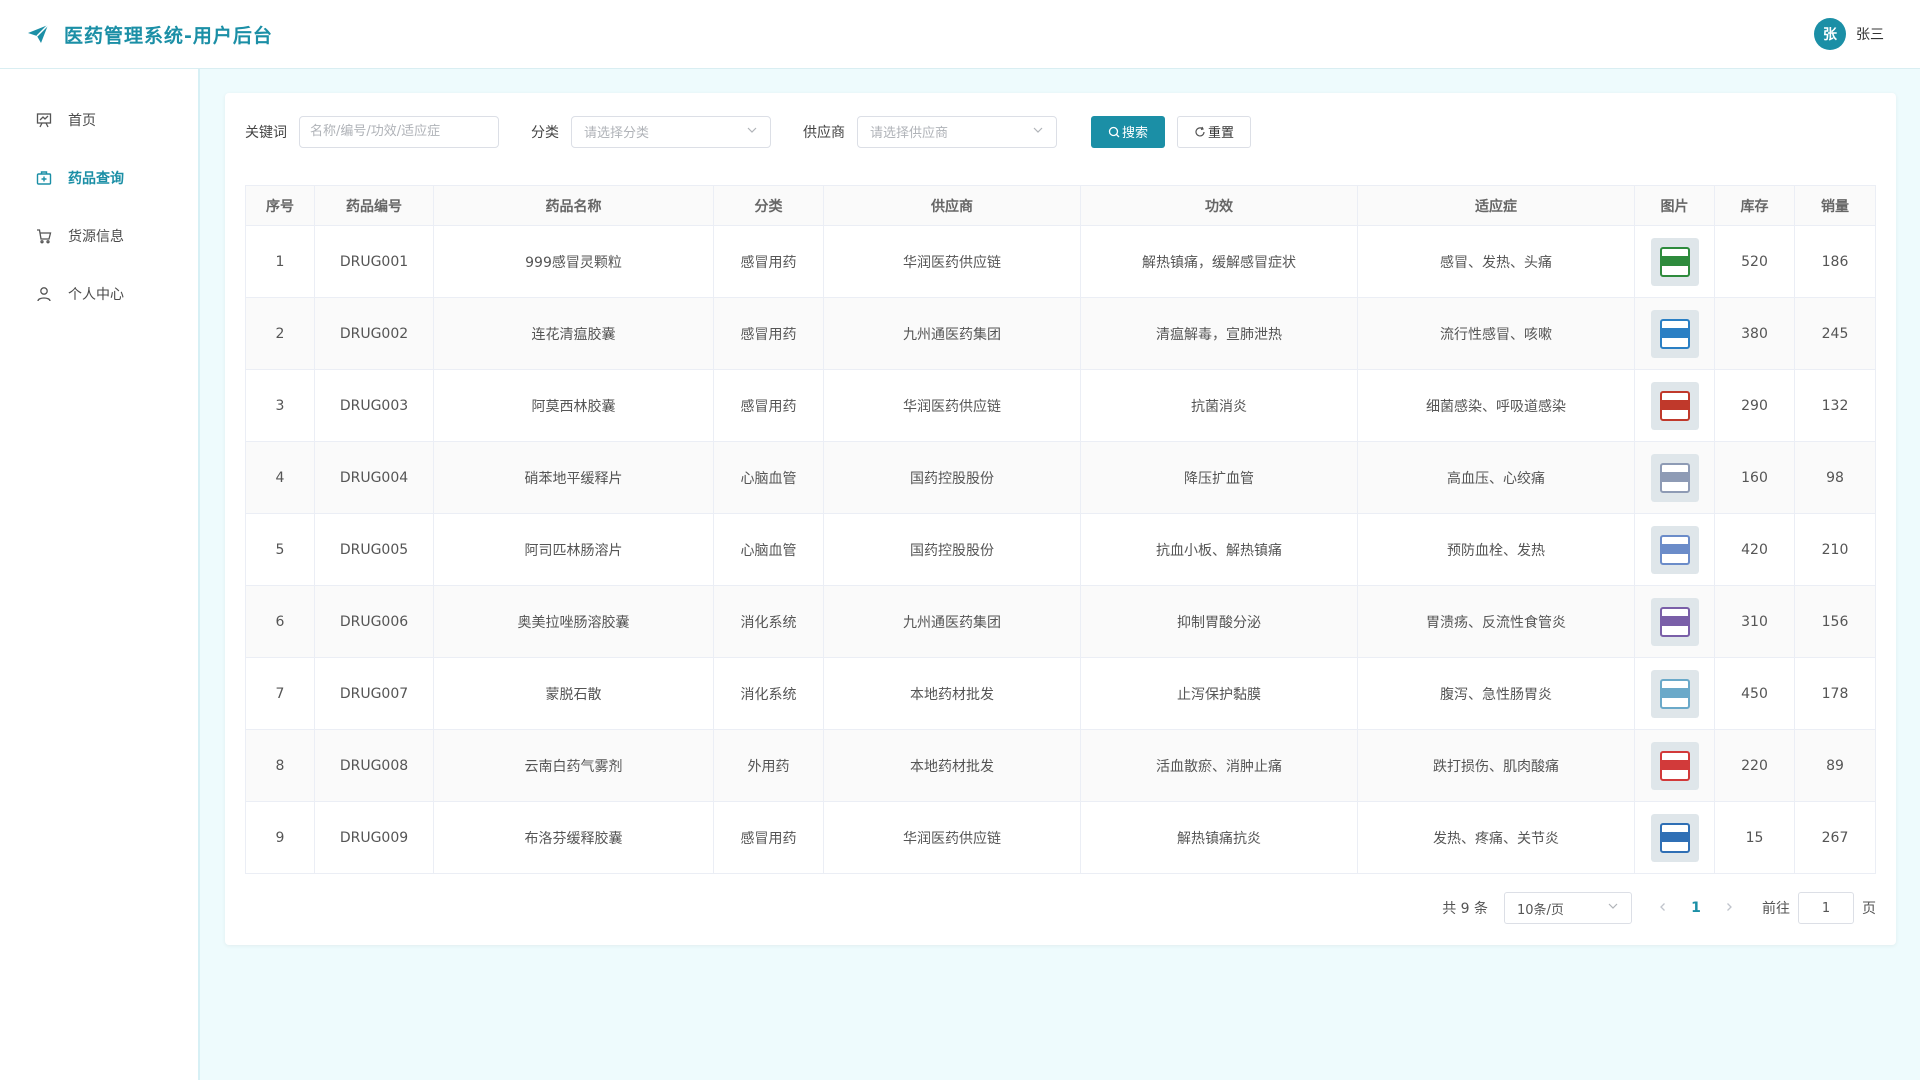 The image size is (1920, 1080). I want to click on sidebar-item-drug-query: 药品查询, so click(99, 178).